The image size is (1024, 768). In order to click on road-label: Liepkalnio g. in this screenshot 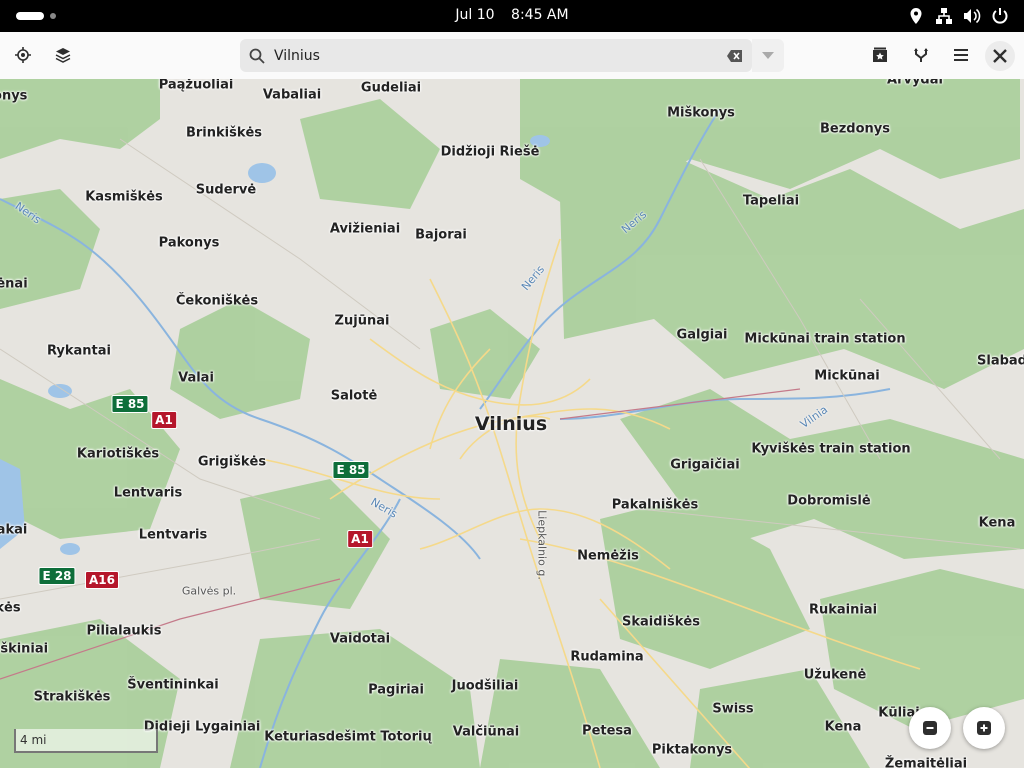, I will do `click(542, 545)`.